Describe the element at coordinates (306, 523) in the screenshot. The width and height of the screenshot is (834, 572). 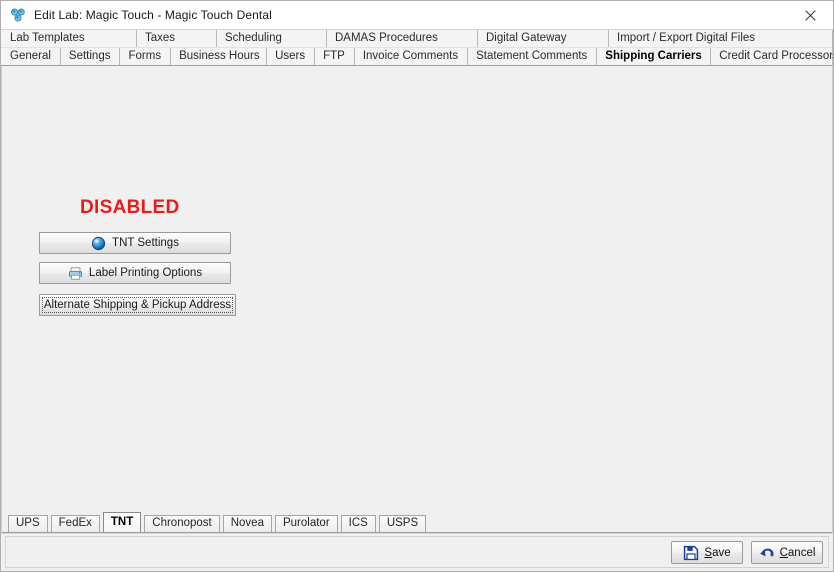
I see `carrier-tab-purolator: Purolator` at that location.